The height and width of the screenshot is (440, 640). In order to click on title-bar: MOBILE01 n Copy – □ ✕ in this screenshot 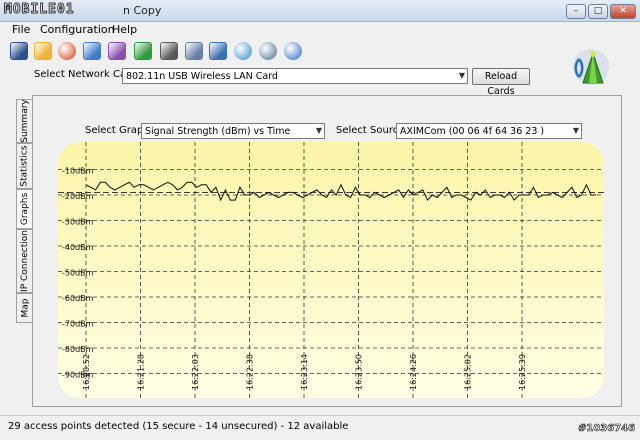, I will do `click(320, 11)`.